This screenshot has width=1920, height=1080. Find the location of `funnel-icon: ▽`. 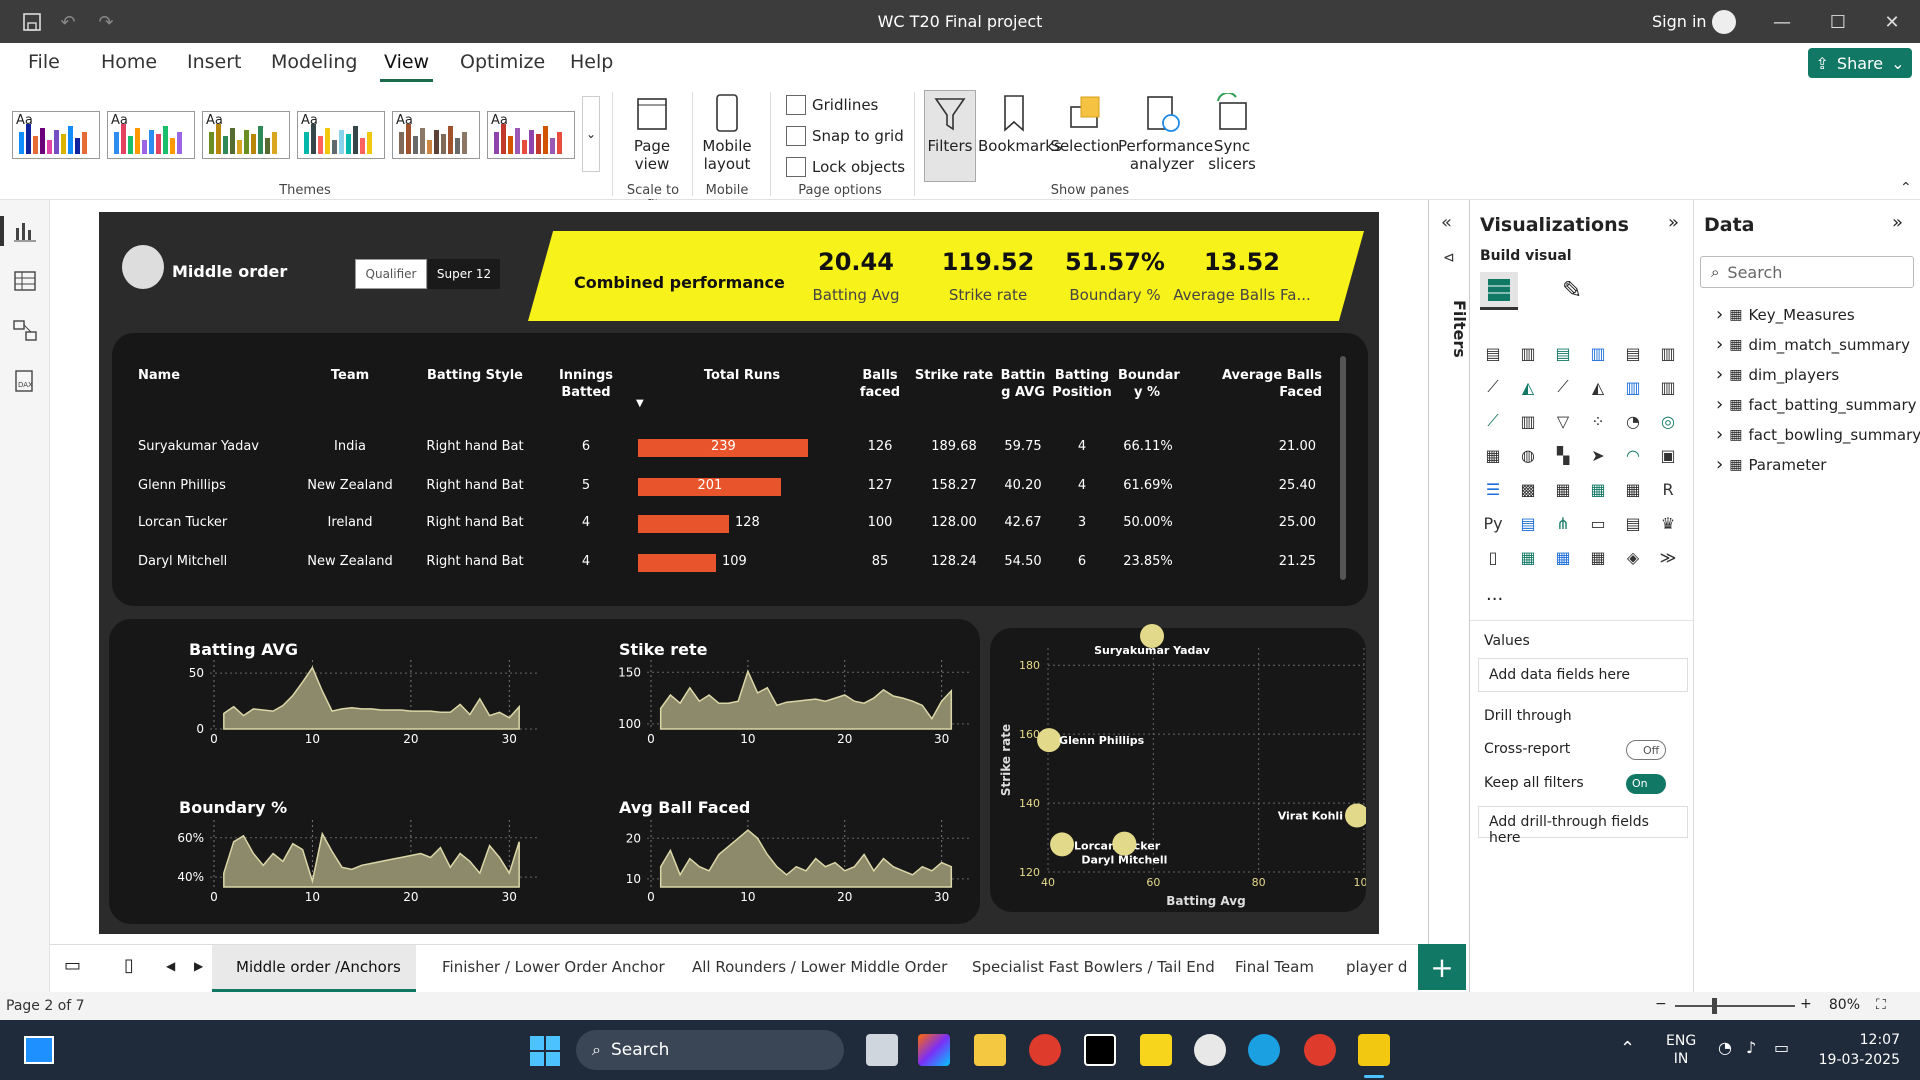

funnel-icon: ▽ is located at coordinates (1563, 421).